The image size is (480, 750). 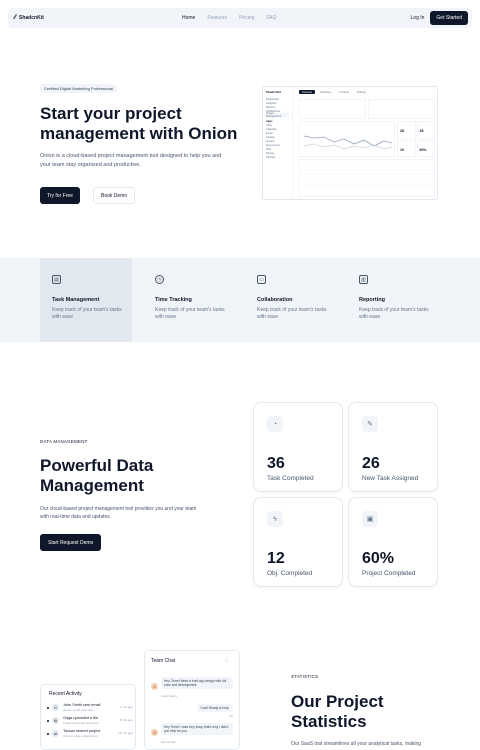 What do you see at coordinates (159, 279) in the screenshot?
I see `clock-icon: ◷` at bounding box center [159, 279].